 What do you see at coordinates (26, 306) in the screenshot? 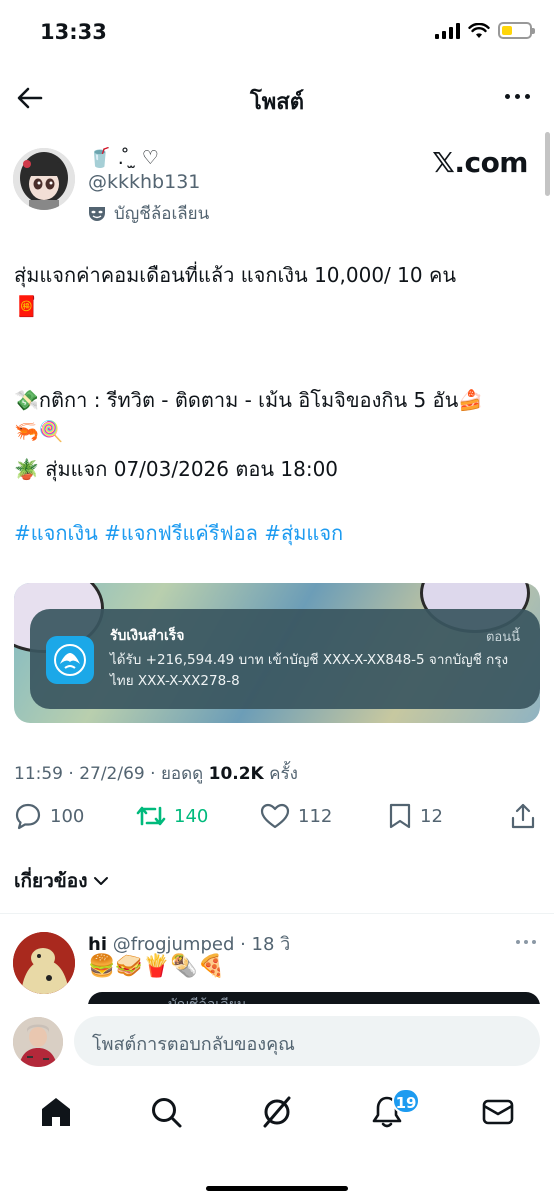
I see `post-text-line-2: 🧧` at bounding box center [26, 306].